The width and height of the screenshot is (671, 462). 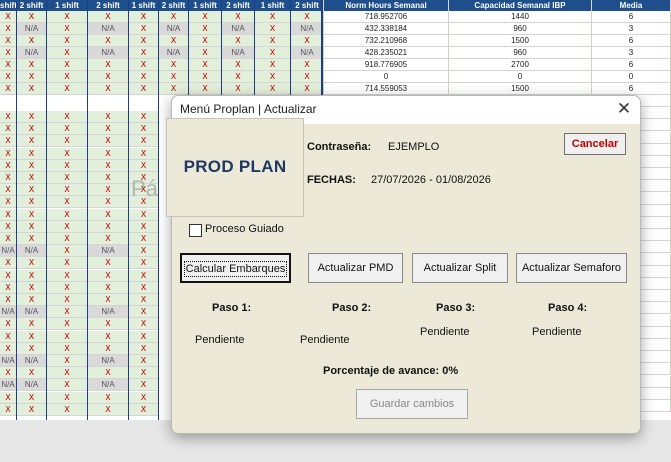 I want to click on table-cell: 718.952706, so click(x=386, y=17).